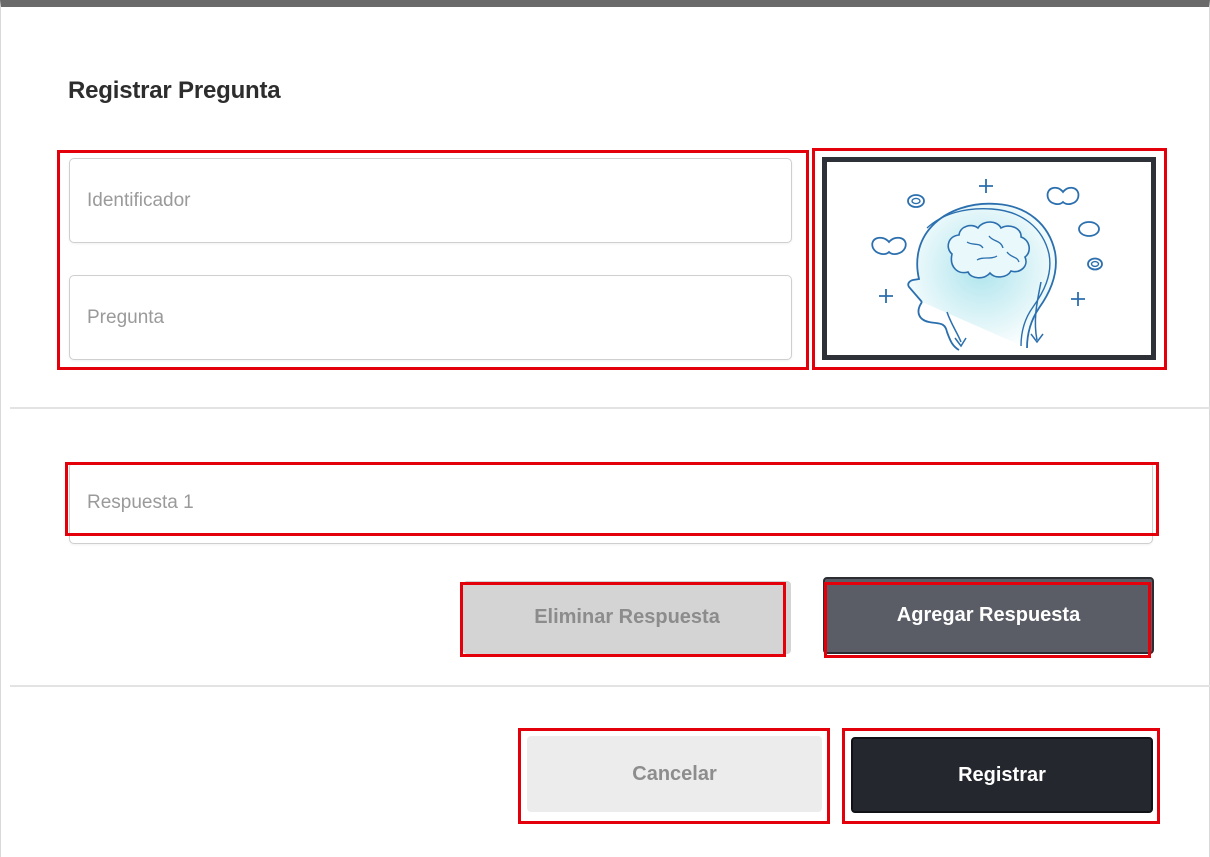 This screenshot has height=857, width=1210. What do you see at coordinates (610, 408) in the screenshot?
I see `section-divider` at bounding box center [610, 408].